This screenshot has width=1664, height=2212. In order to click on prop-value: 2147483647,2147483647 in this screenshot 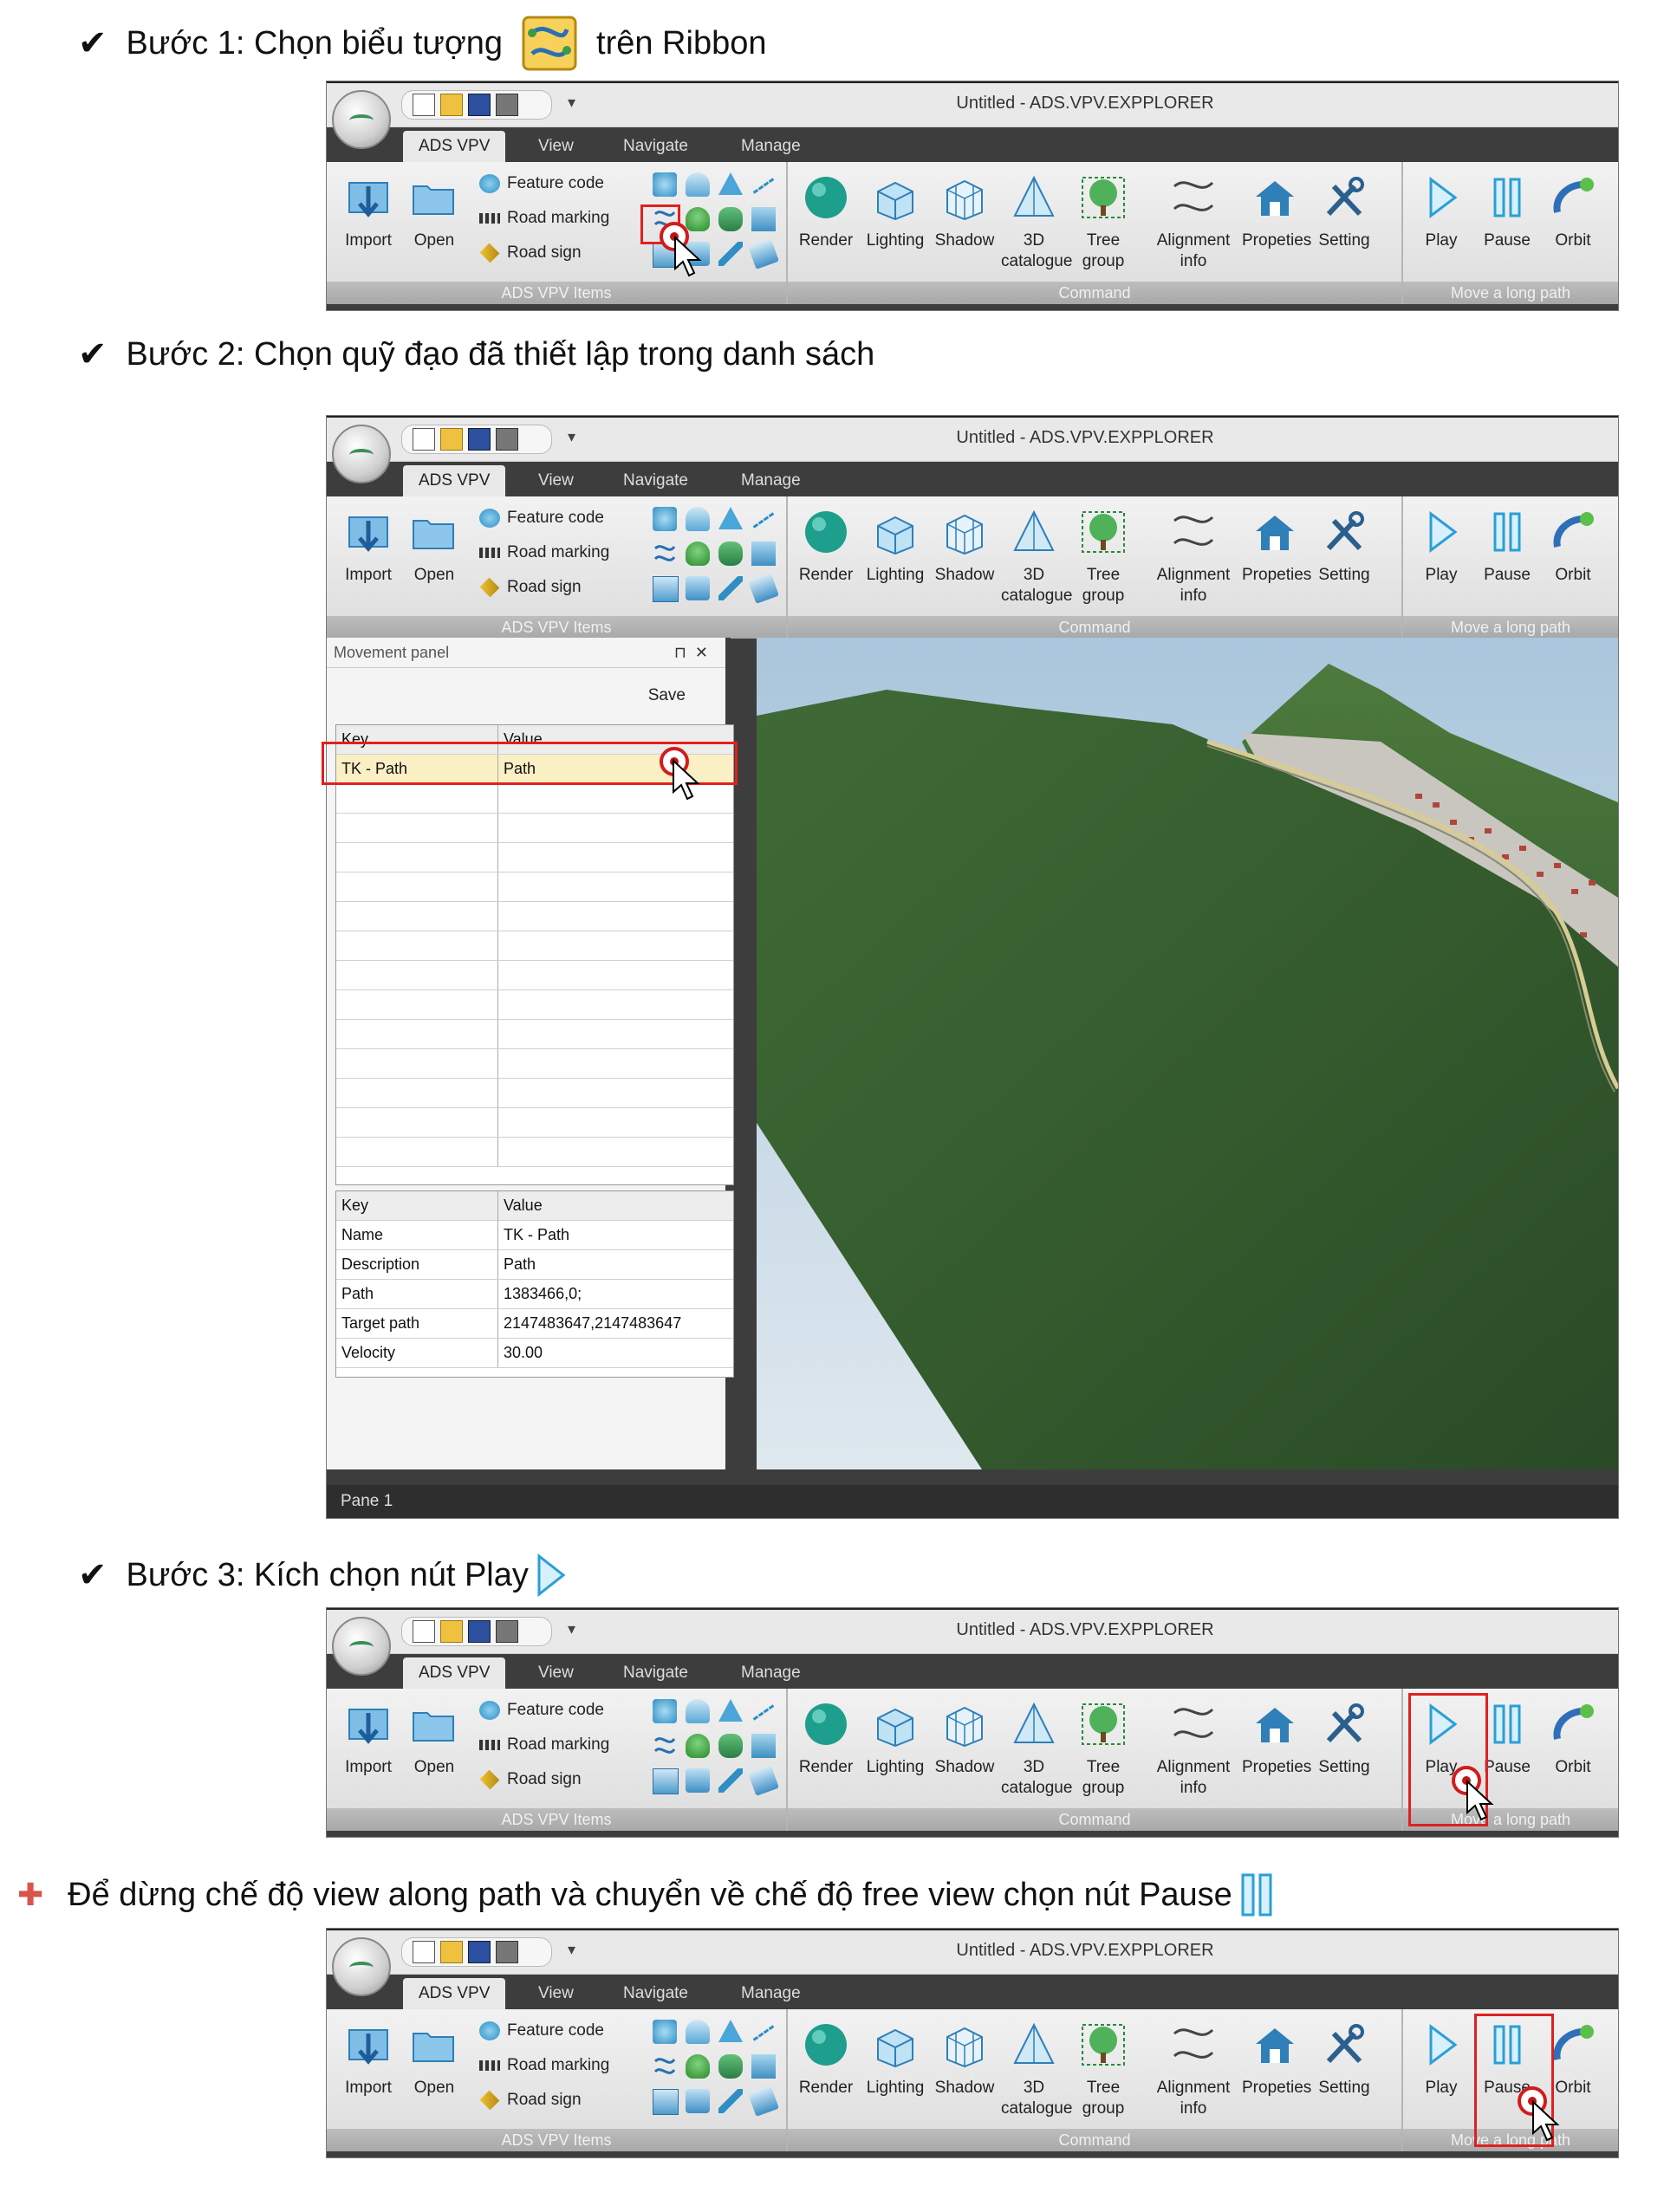, I will do `click(615, 1323)`.